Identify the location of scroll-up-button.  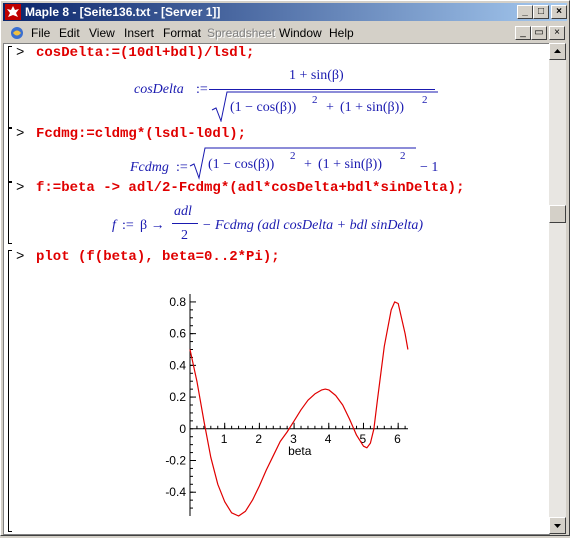
(557, 51).